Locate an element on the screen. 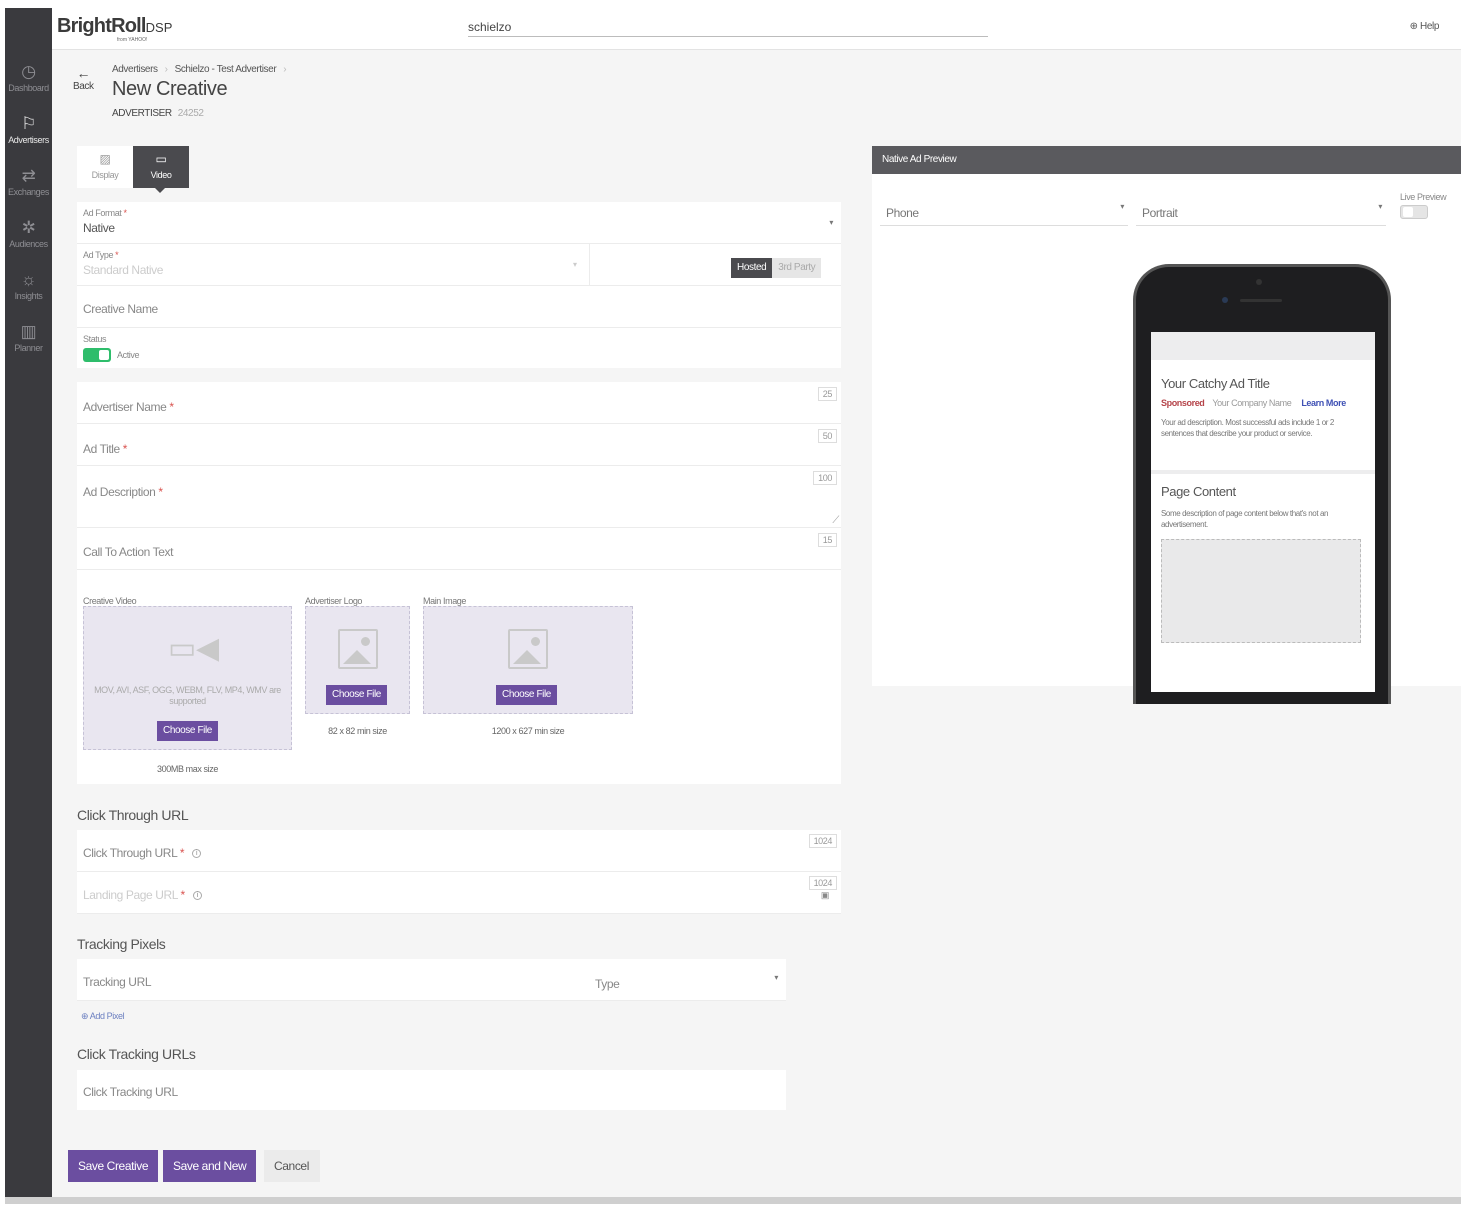 The image size is (1466, 1212). sidebar-item-exchanges: ⇄ Exchanges is located at coordinates (28, 182).